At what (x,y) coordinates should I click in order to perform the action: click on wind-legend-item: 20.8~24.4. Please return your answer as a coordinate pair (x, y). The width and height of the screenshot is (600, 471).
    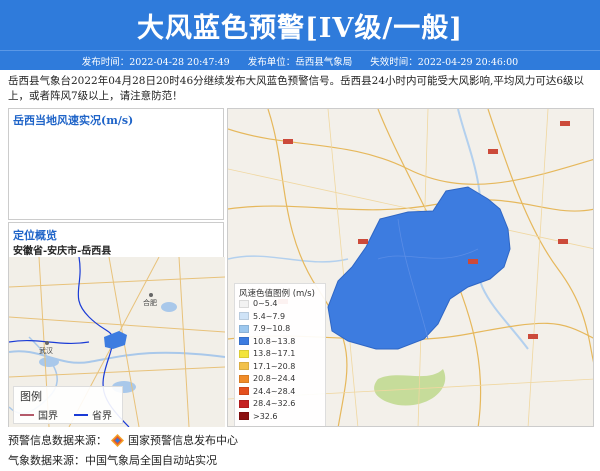
    Looking at the image, I should click on (267, 378).